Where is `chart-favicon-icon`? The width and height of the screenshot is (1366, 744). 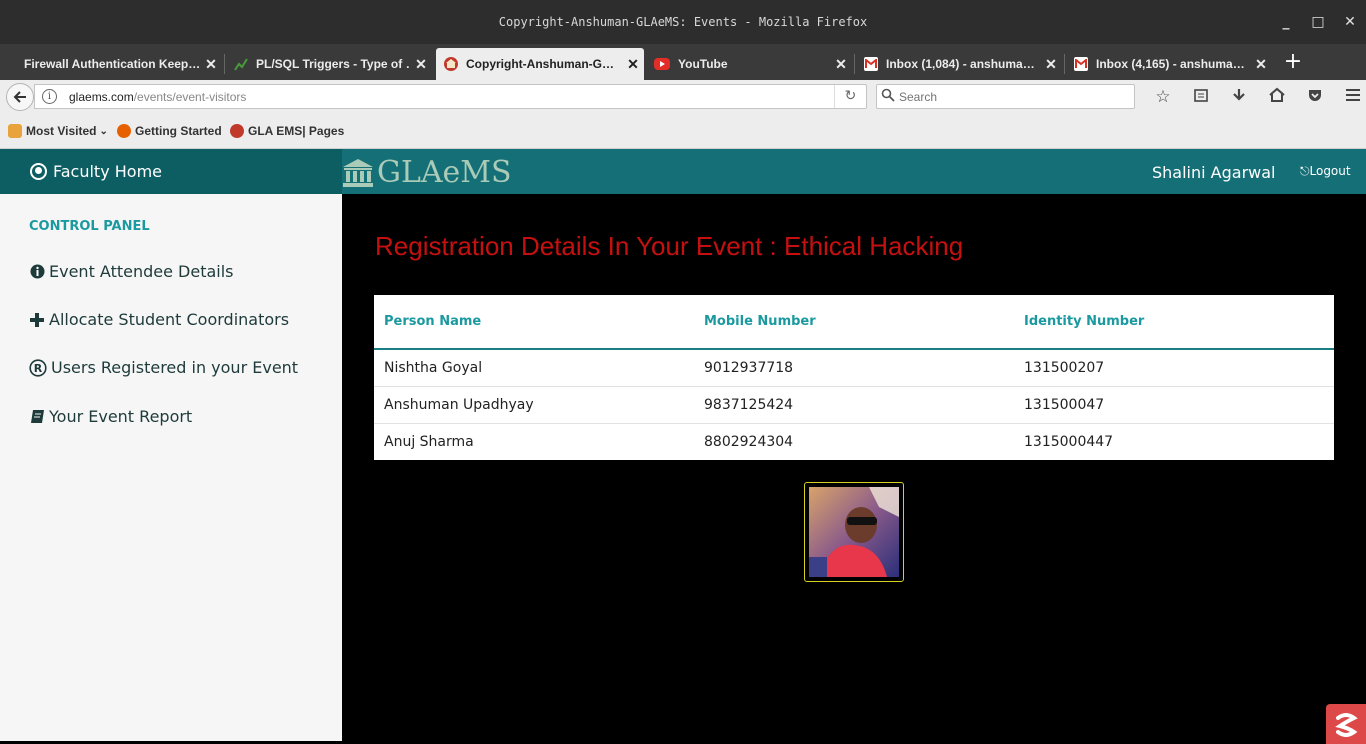
chart-favicon-icon is located at coordinates (241, 64).